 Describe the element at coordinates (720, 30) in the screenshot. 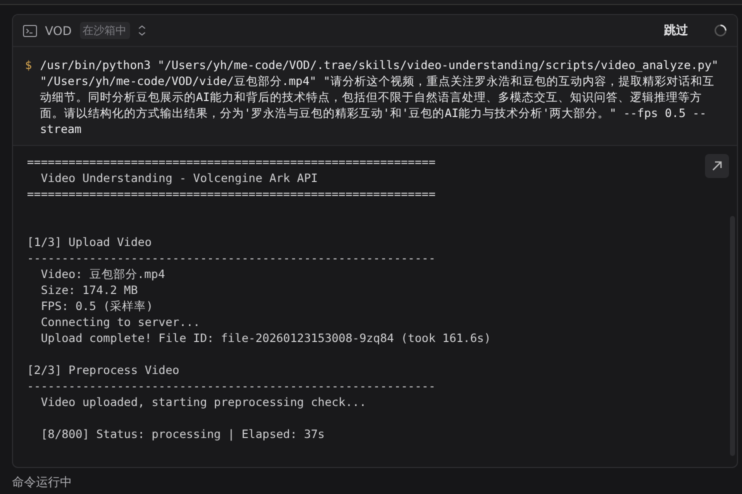

I see `loading-spinner-icon` at that location.